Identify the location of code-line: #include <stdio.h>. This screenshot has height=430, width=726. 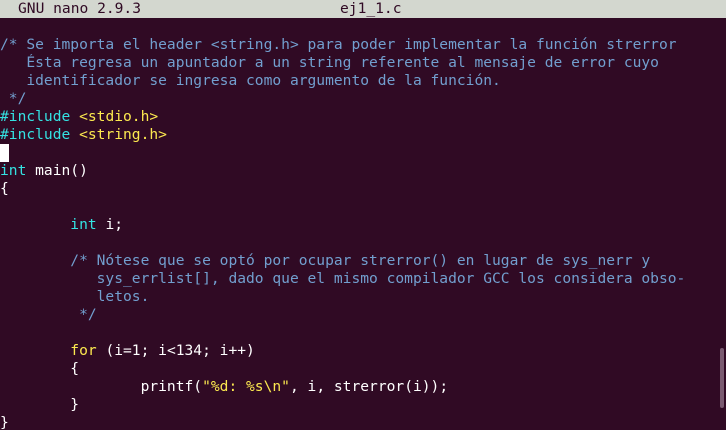
(356, 117).